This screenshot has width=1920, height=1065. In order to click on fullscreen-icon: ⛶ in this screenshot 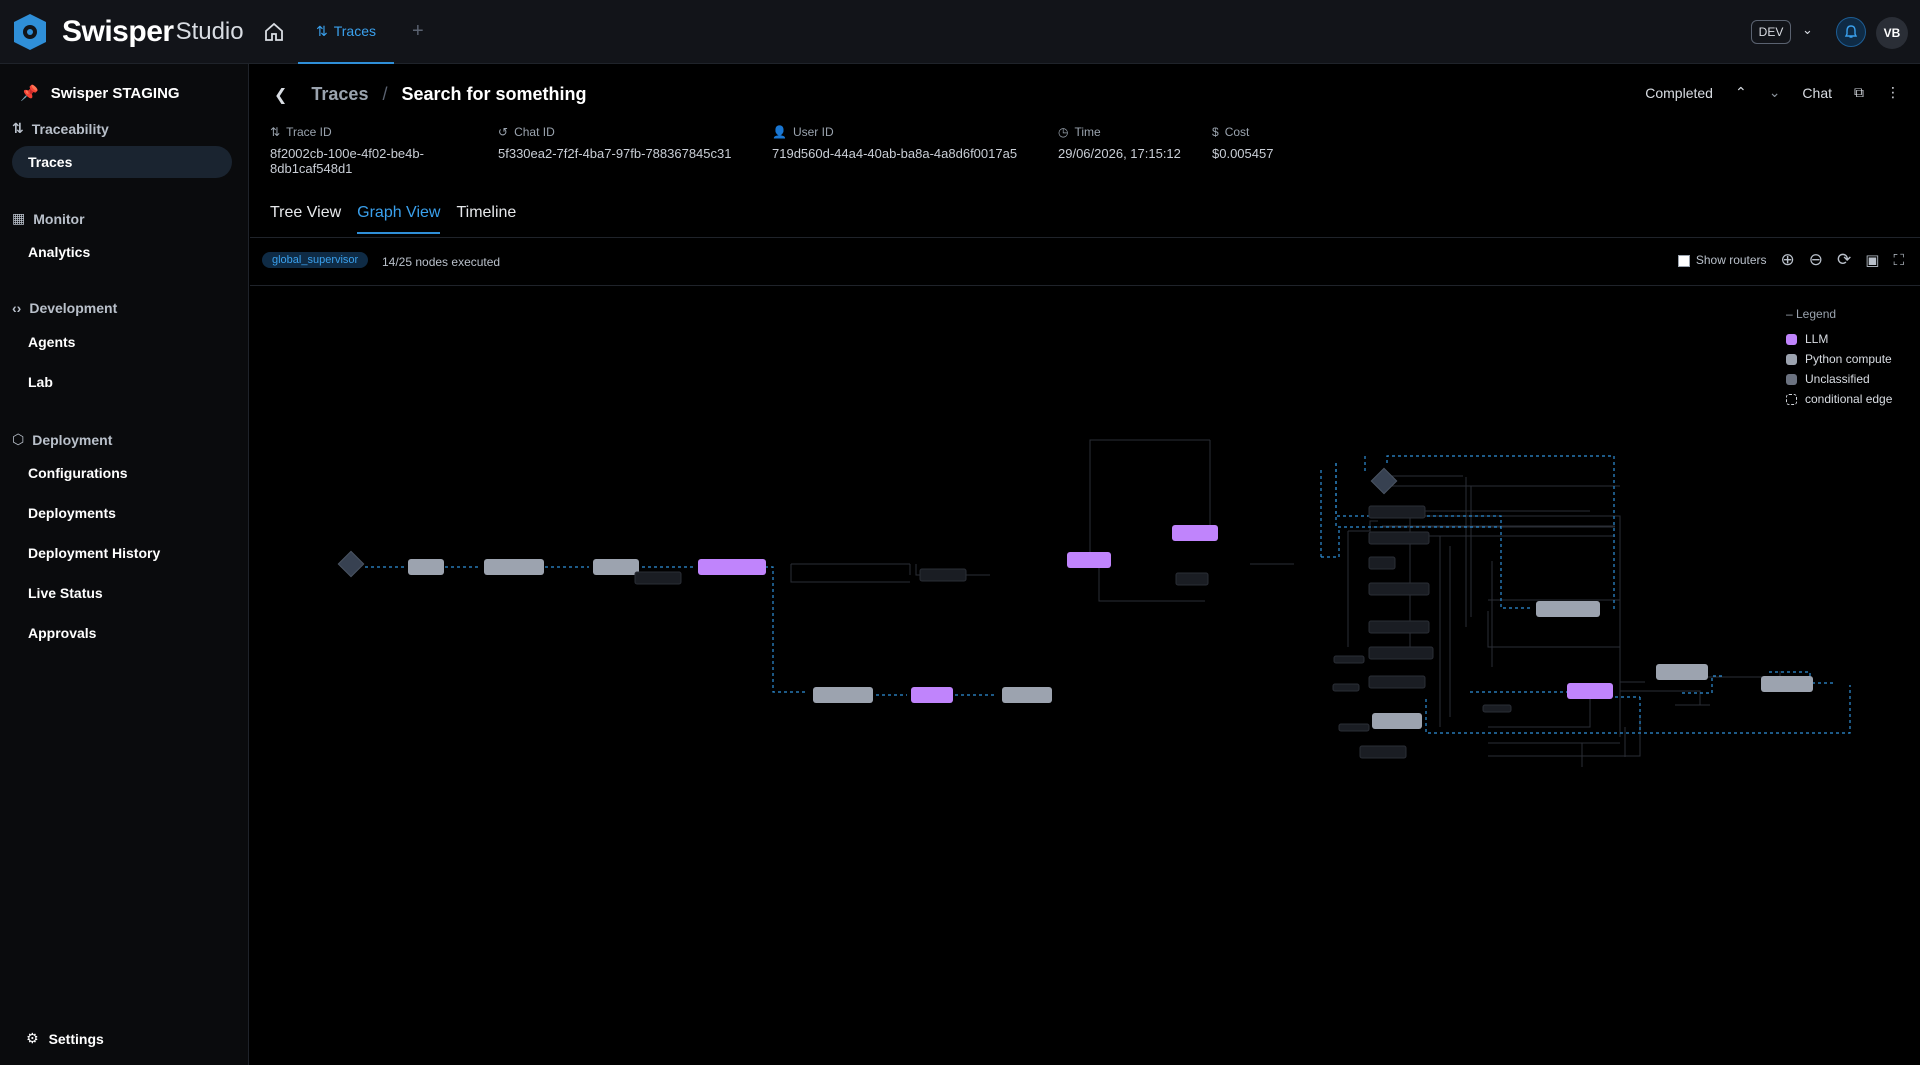, I will do `click(1898, 260)`.